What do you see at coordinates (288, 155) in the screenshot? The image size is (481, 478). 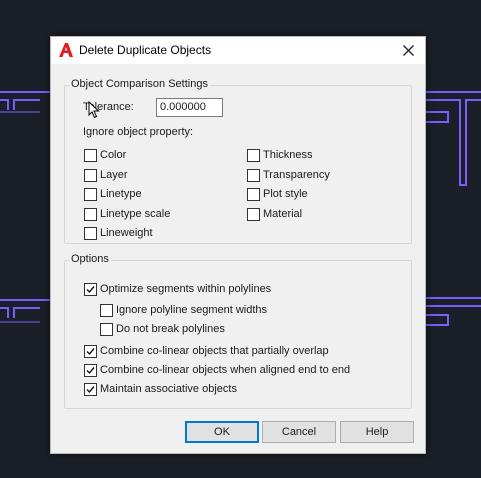 I see `checkbox-label: Thickness` at bounding box center [288, 155].